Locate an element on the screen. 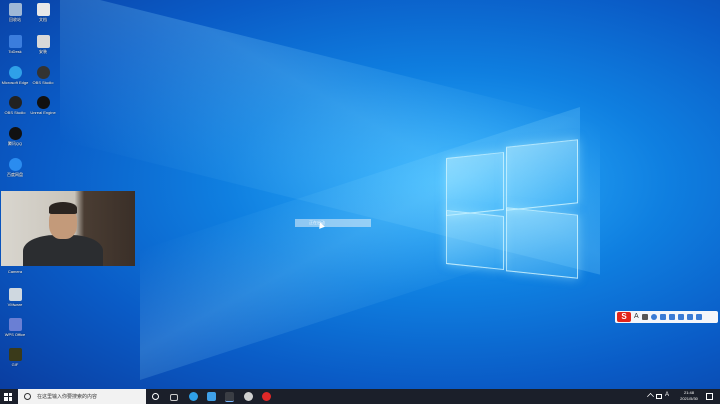 The width and height of the screenshot is (720, 404). search-placeholder: 在这里输入你要搜索的内容 is located at coordinates (67, 397).